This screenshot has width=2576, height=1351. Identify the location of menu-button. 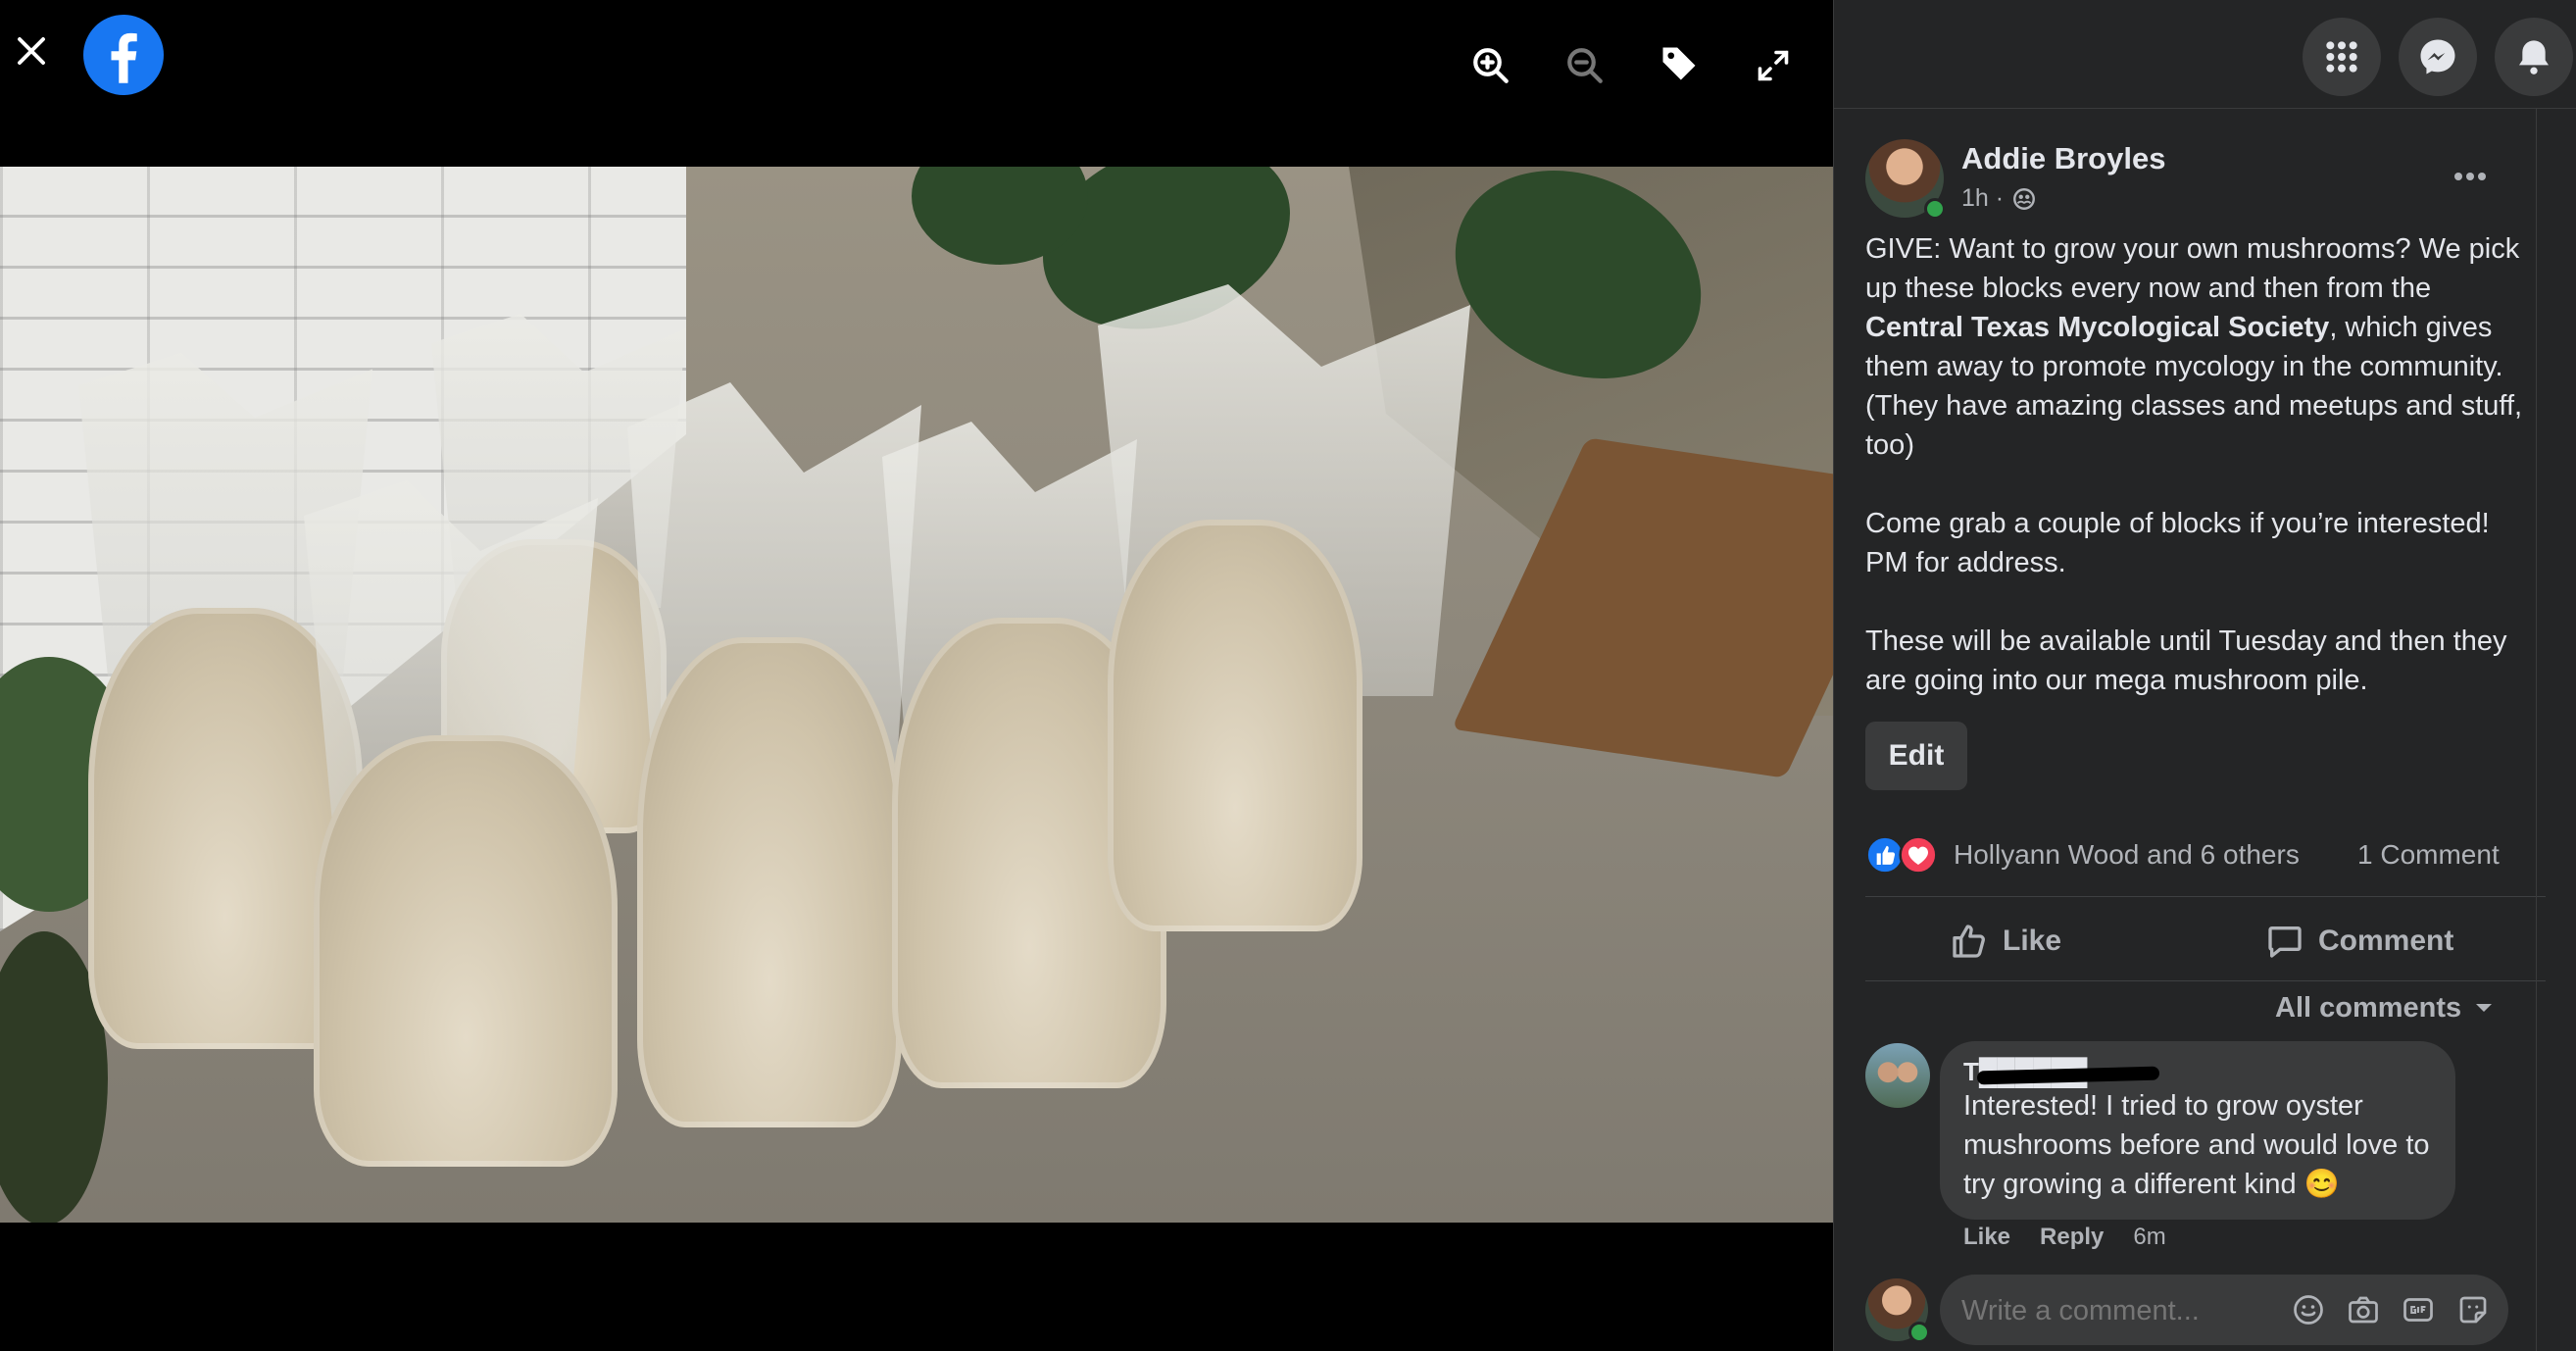
(2342, 57).